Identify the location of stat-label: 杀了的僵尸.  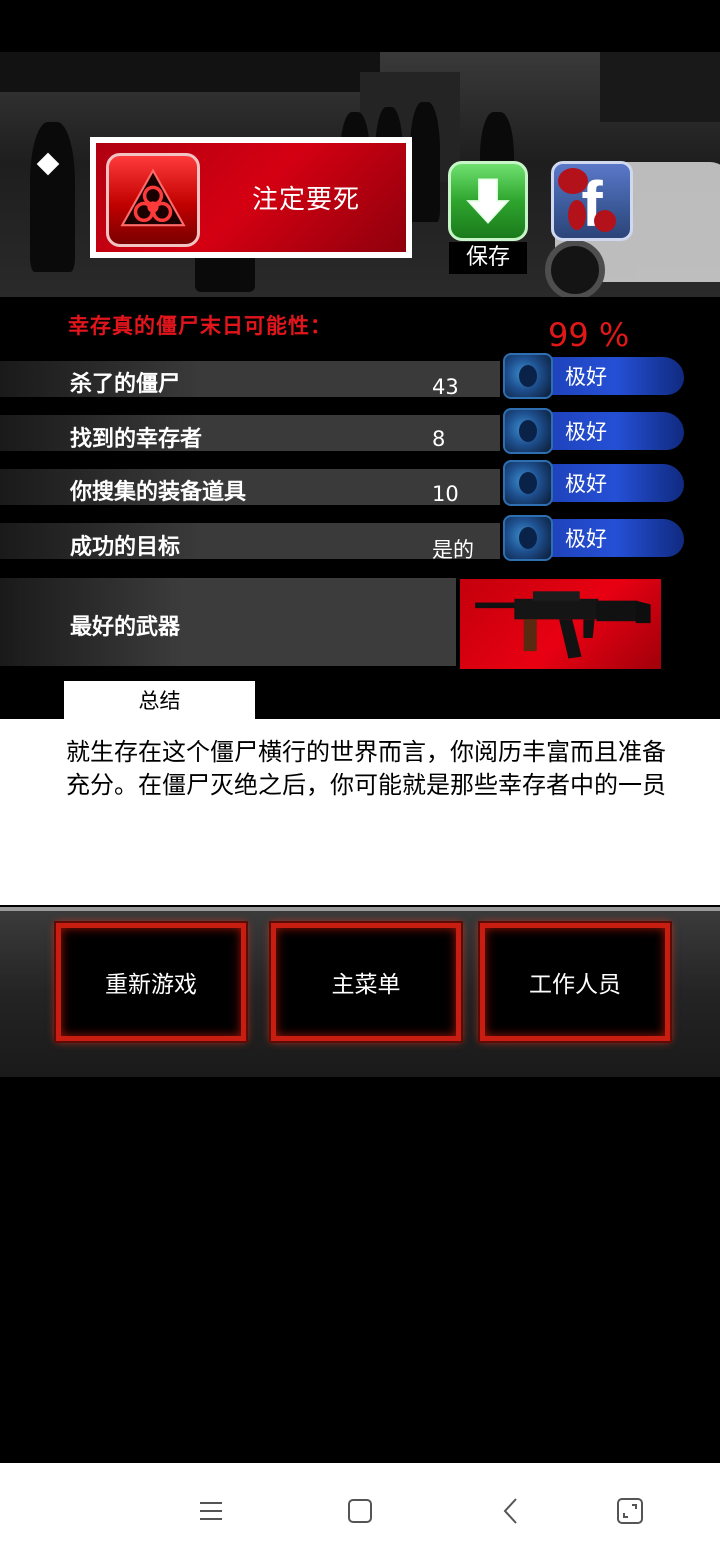
(125, 384).